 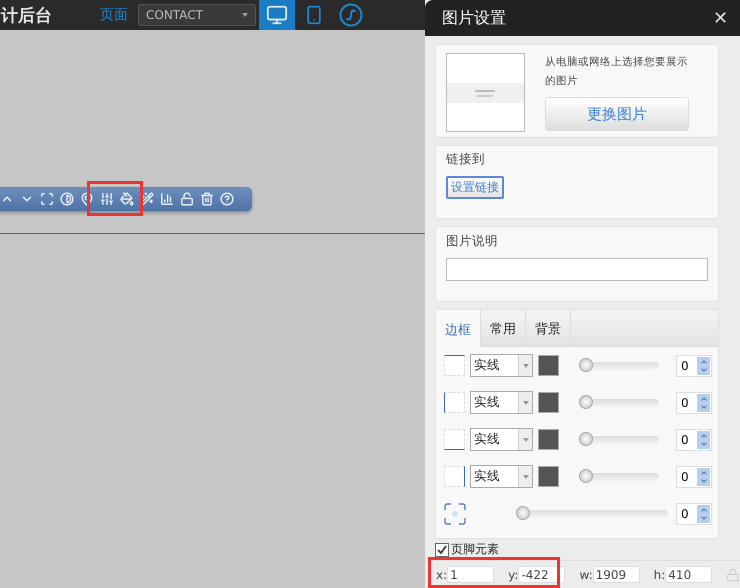 What do you see at coordinates (107, 199) in the screenshot?
I see `sliders-icon` at bounding box center [107, 199].